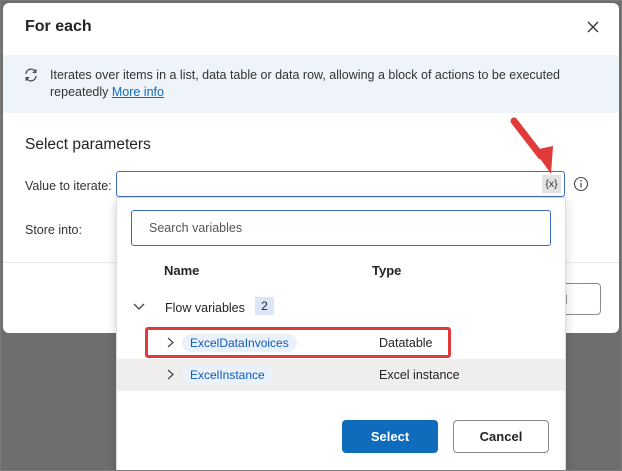 The height and width of the screenshot is (471, 622). Describe the element at coordinates (341, 228) in the screenshot. I see `search-variables-input` at that location.